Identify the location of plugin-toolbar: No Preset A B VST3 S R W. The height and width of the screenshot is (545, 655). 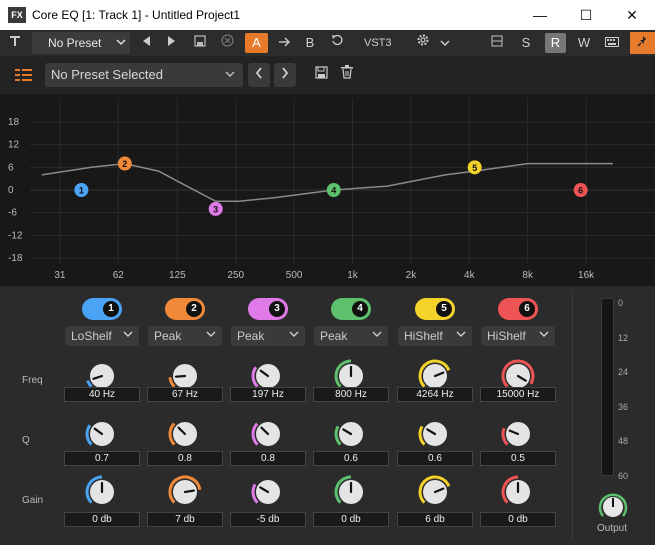
(327, 43).